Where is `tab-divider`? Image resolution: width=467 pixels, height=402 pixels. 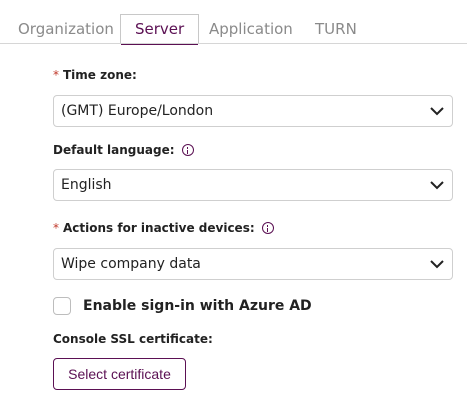
tab-divider is located at coordinates (233, 43).